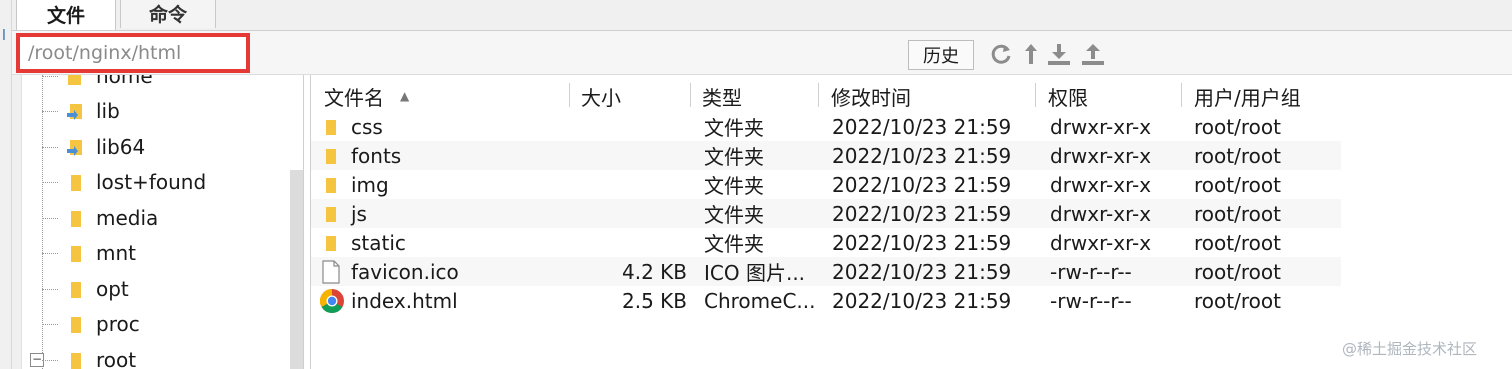 The width and height of the screenshot is (1512, 369). Describe the element at coordinates (124, 81) in the screenshot. I see `tree-item-label: home` at that location.